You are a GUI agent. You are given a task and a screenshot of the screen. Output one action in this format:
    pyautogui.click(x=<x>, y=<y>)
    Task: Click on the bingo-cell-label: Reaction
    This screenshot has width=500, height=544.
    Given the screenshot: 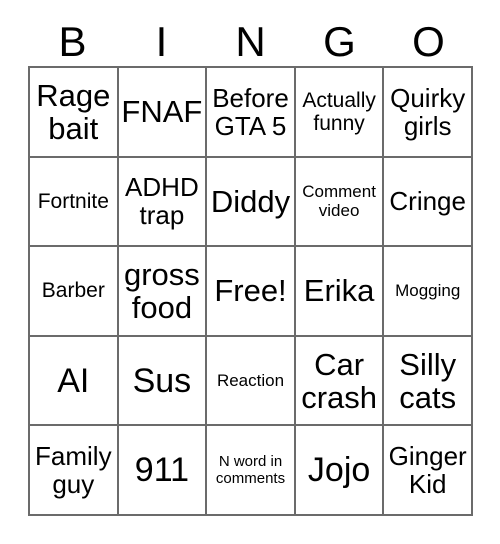 What is the action you would take?
    pyautogui.click(x=250, y=381)
    